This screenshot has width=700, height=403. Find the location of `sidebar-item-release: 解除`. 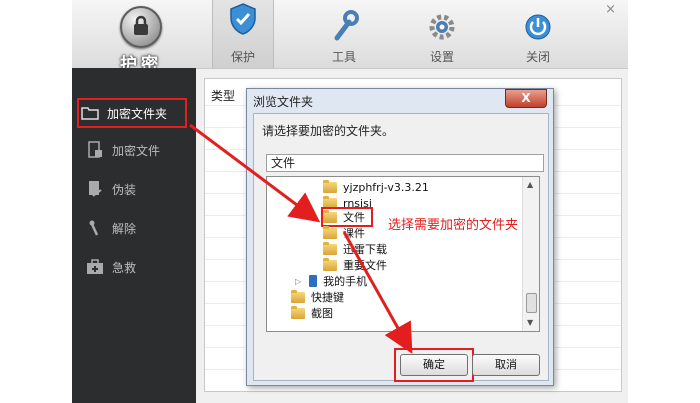

sidebar-item-release: 解除 is located at coordinates (134, 228).